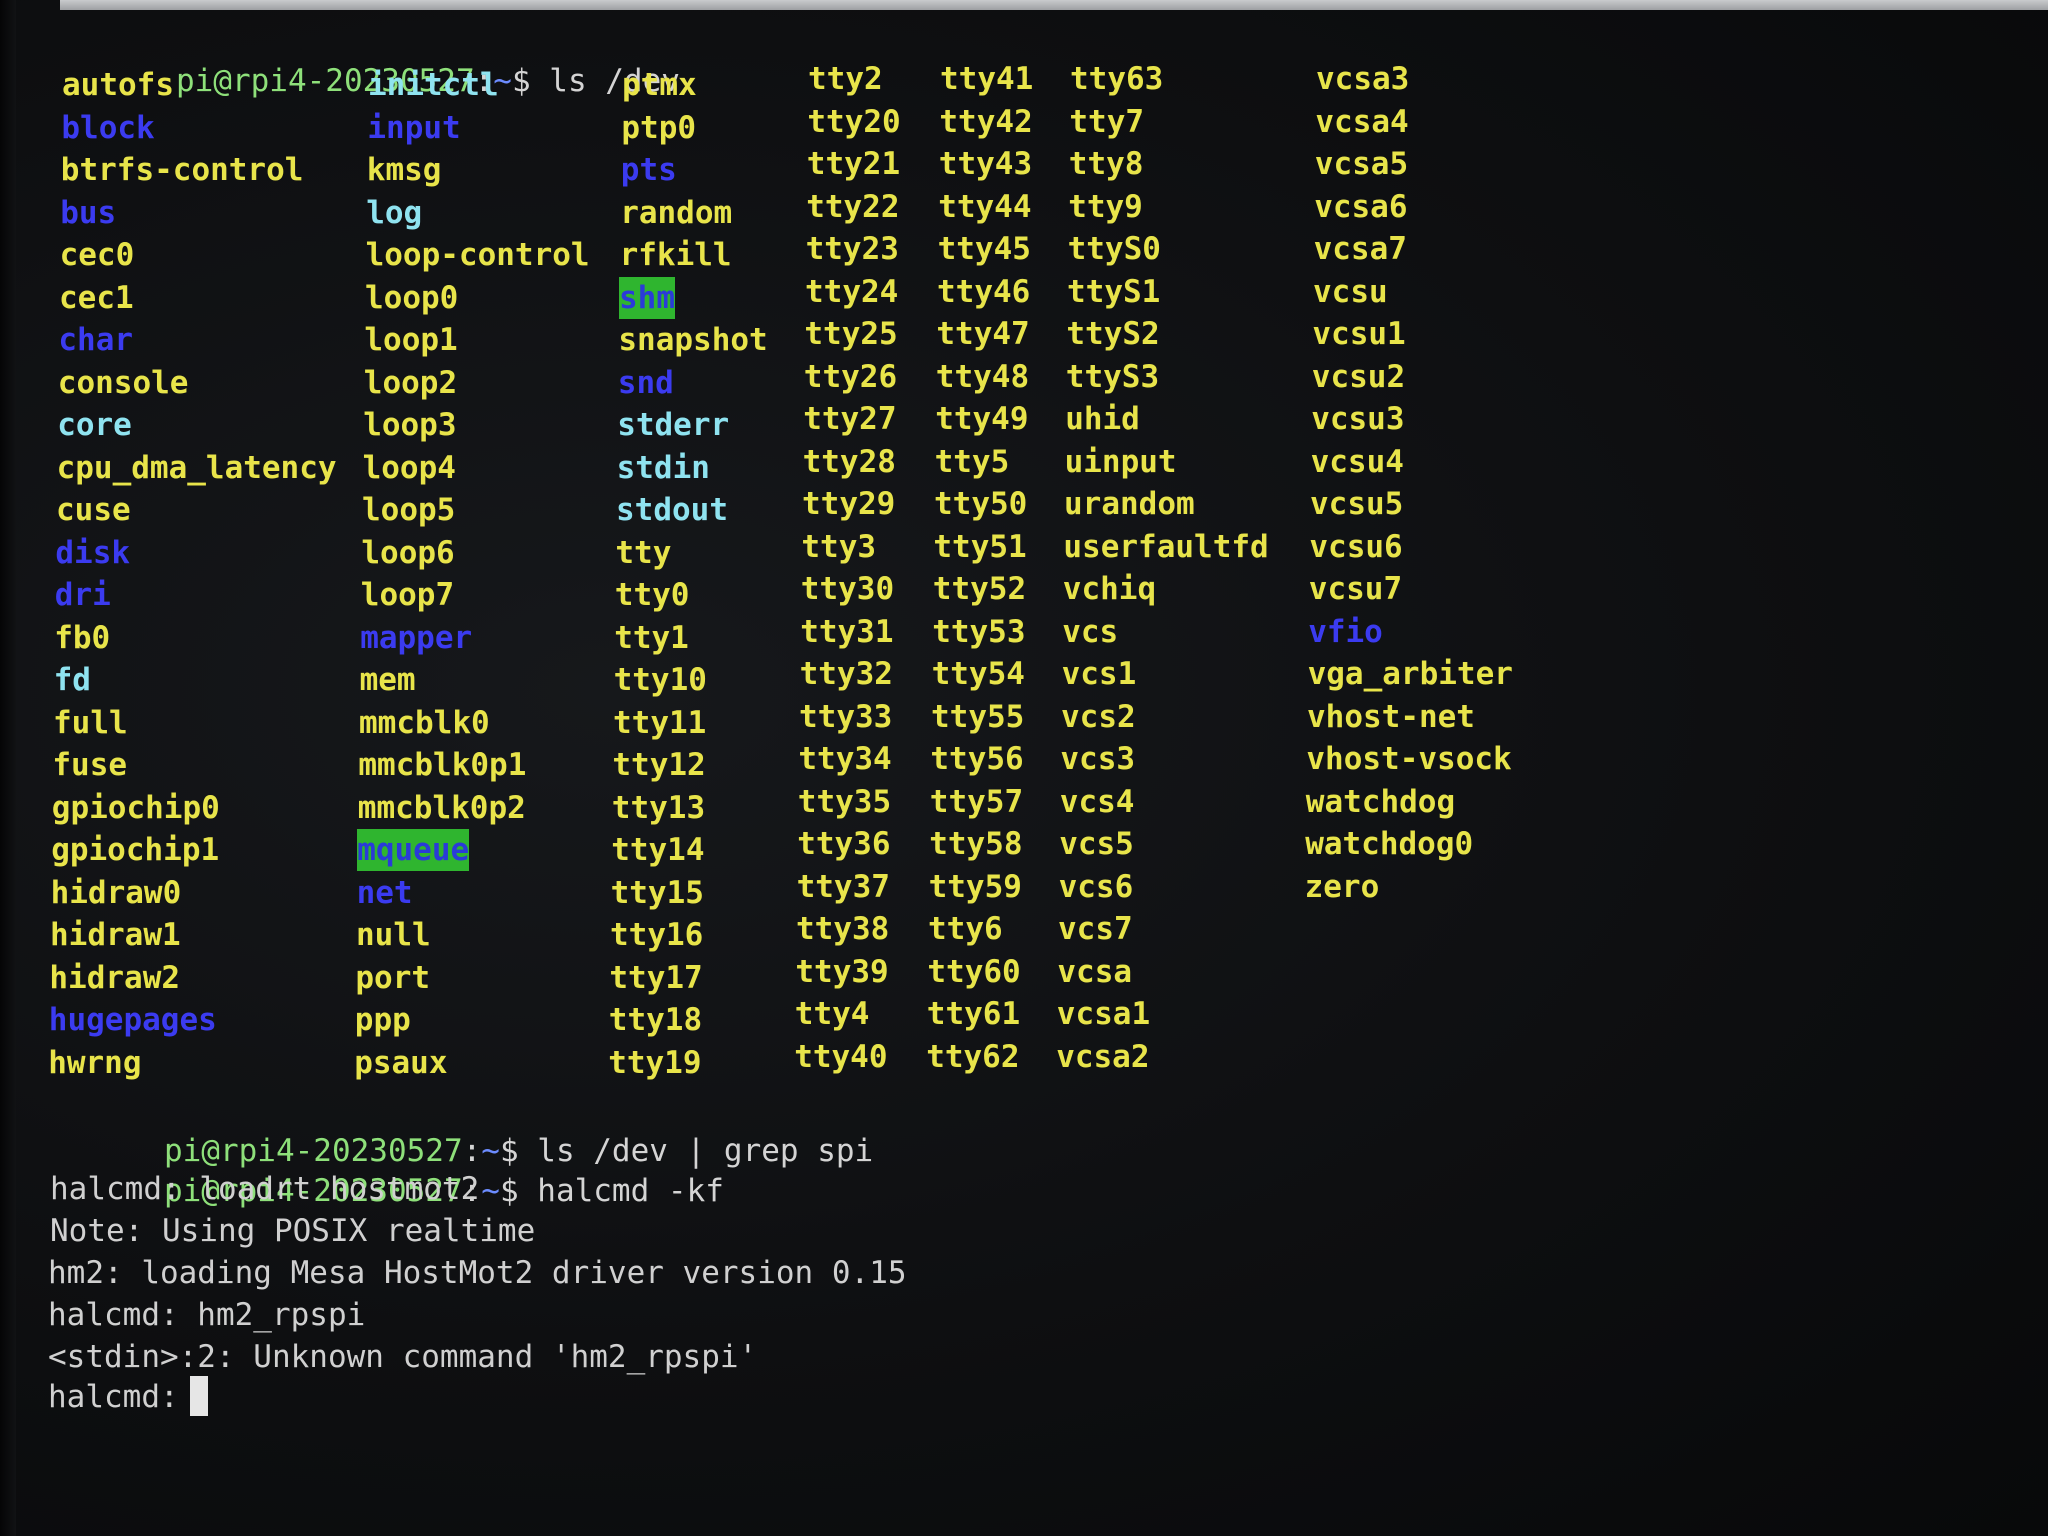 The width and height of the screenshot is (2048, 1536). I want to click on command-text: halcmd -kf, so click(630, 1191).